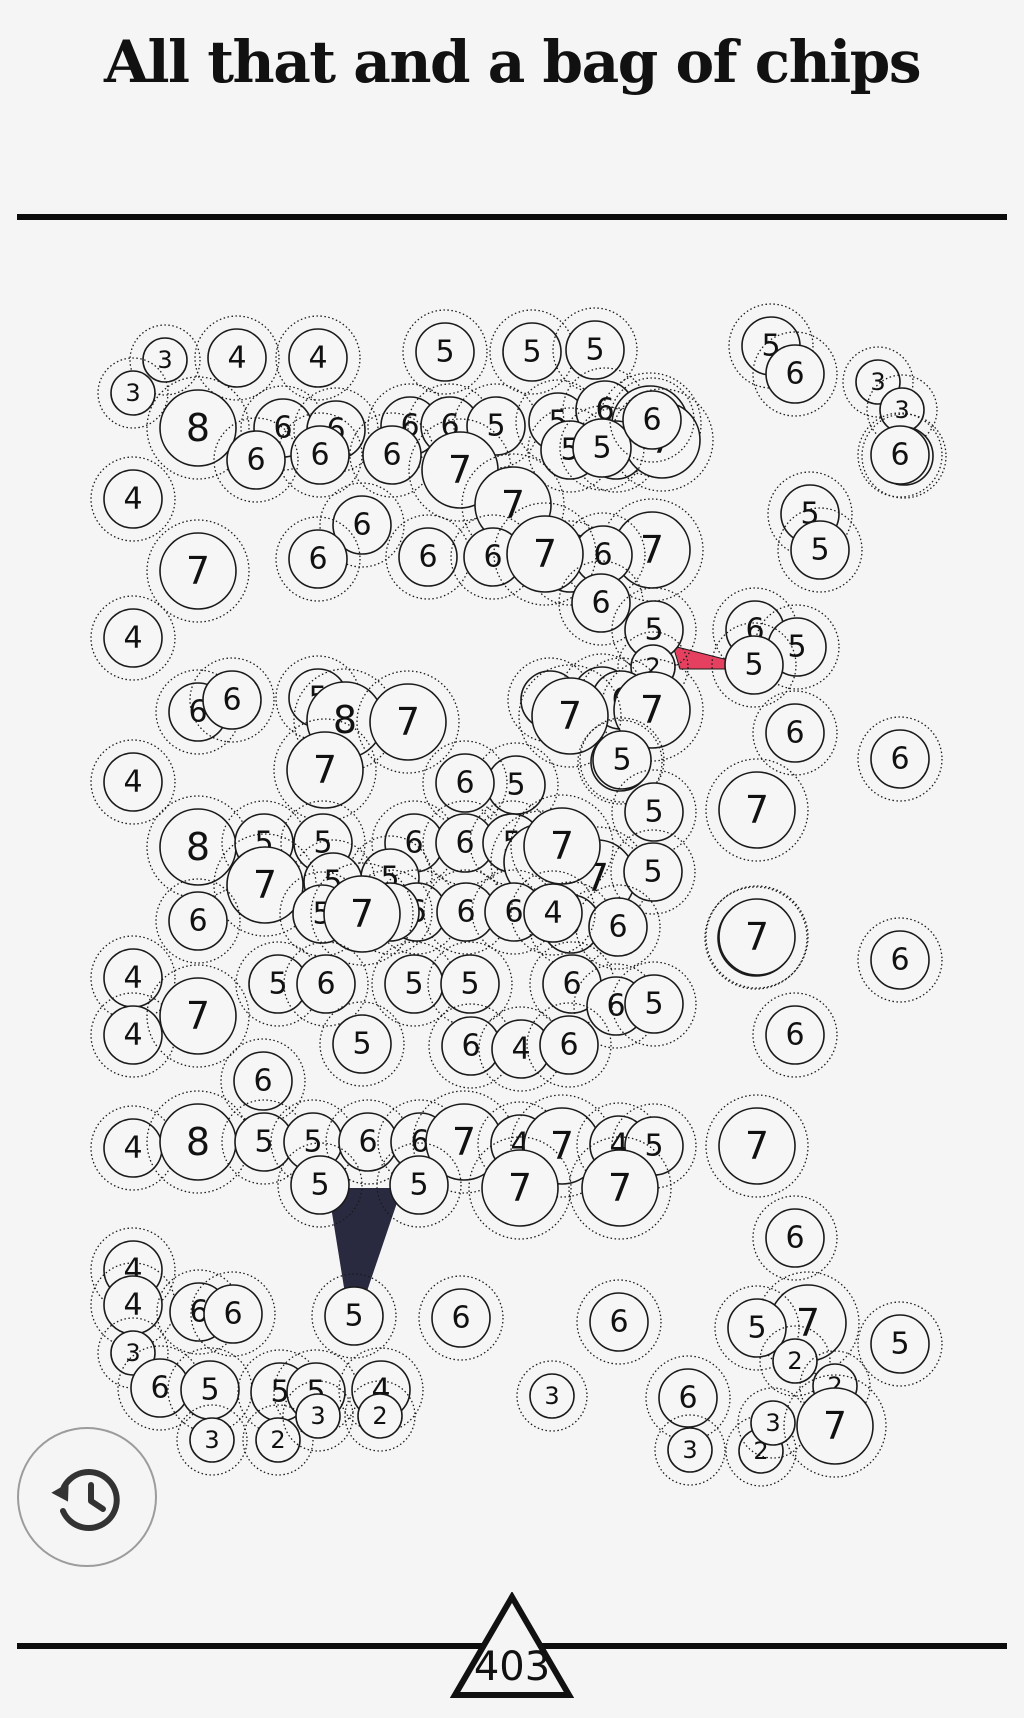 Image resolution: width=1024 pixels, height=1718 pixels. What do you see at coordinates (512, 1667) in the screenshot?
I see `score-value: 403` at bounding box center [512, 1667].